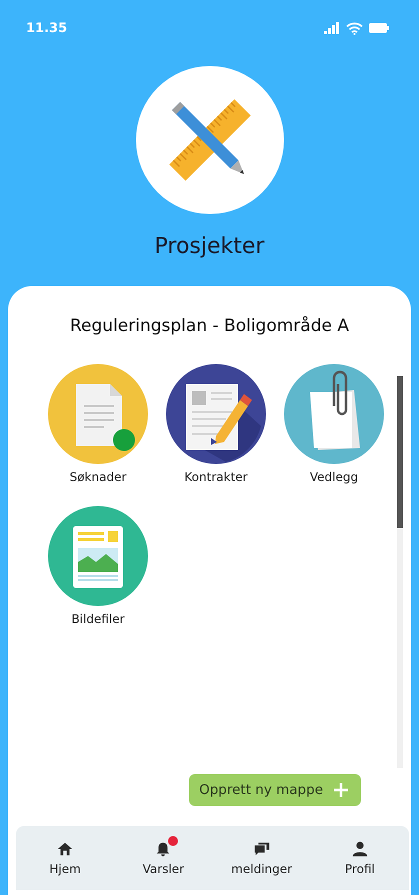  Describe the element at coordinates (98, 477) in the screenshot. I see `folder-label: Søknader` at that location.